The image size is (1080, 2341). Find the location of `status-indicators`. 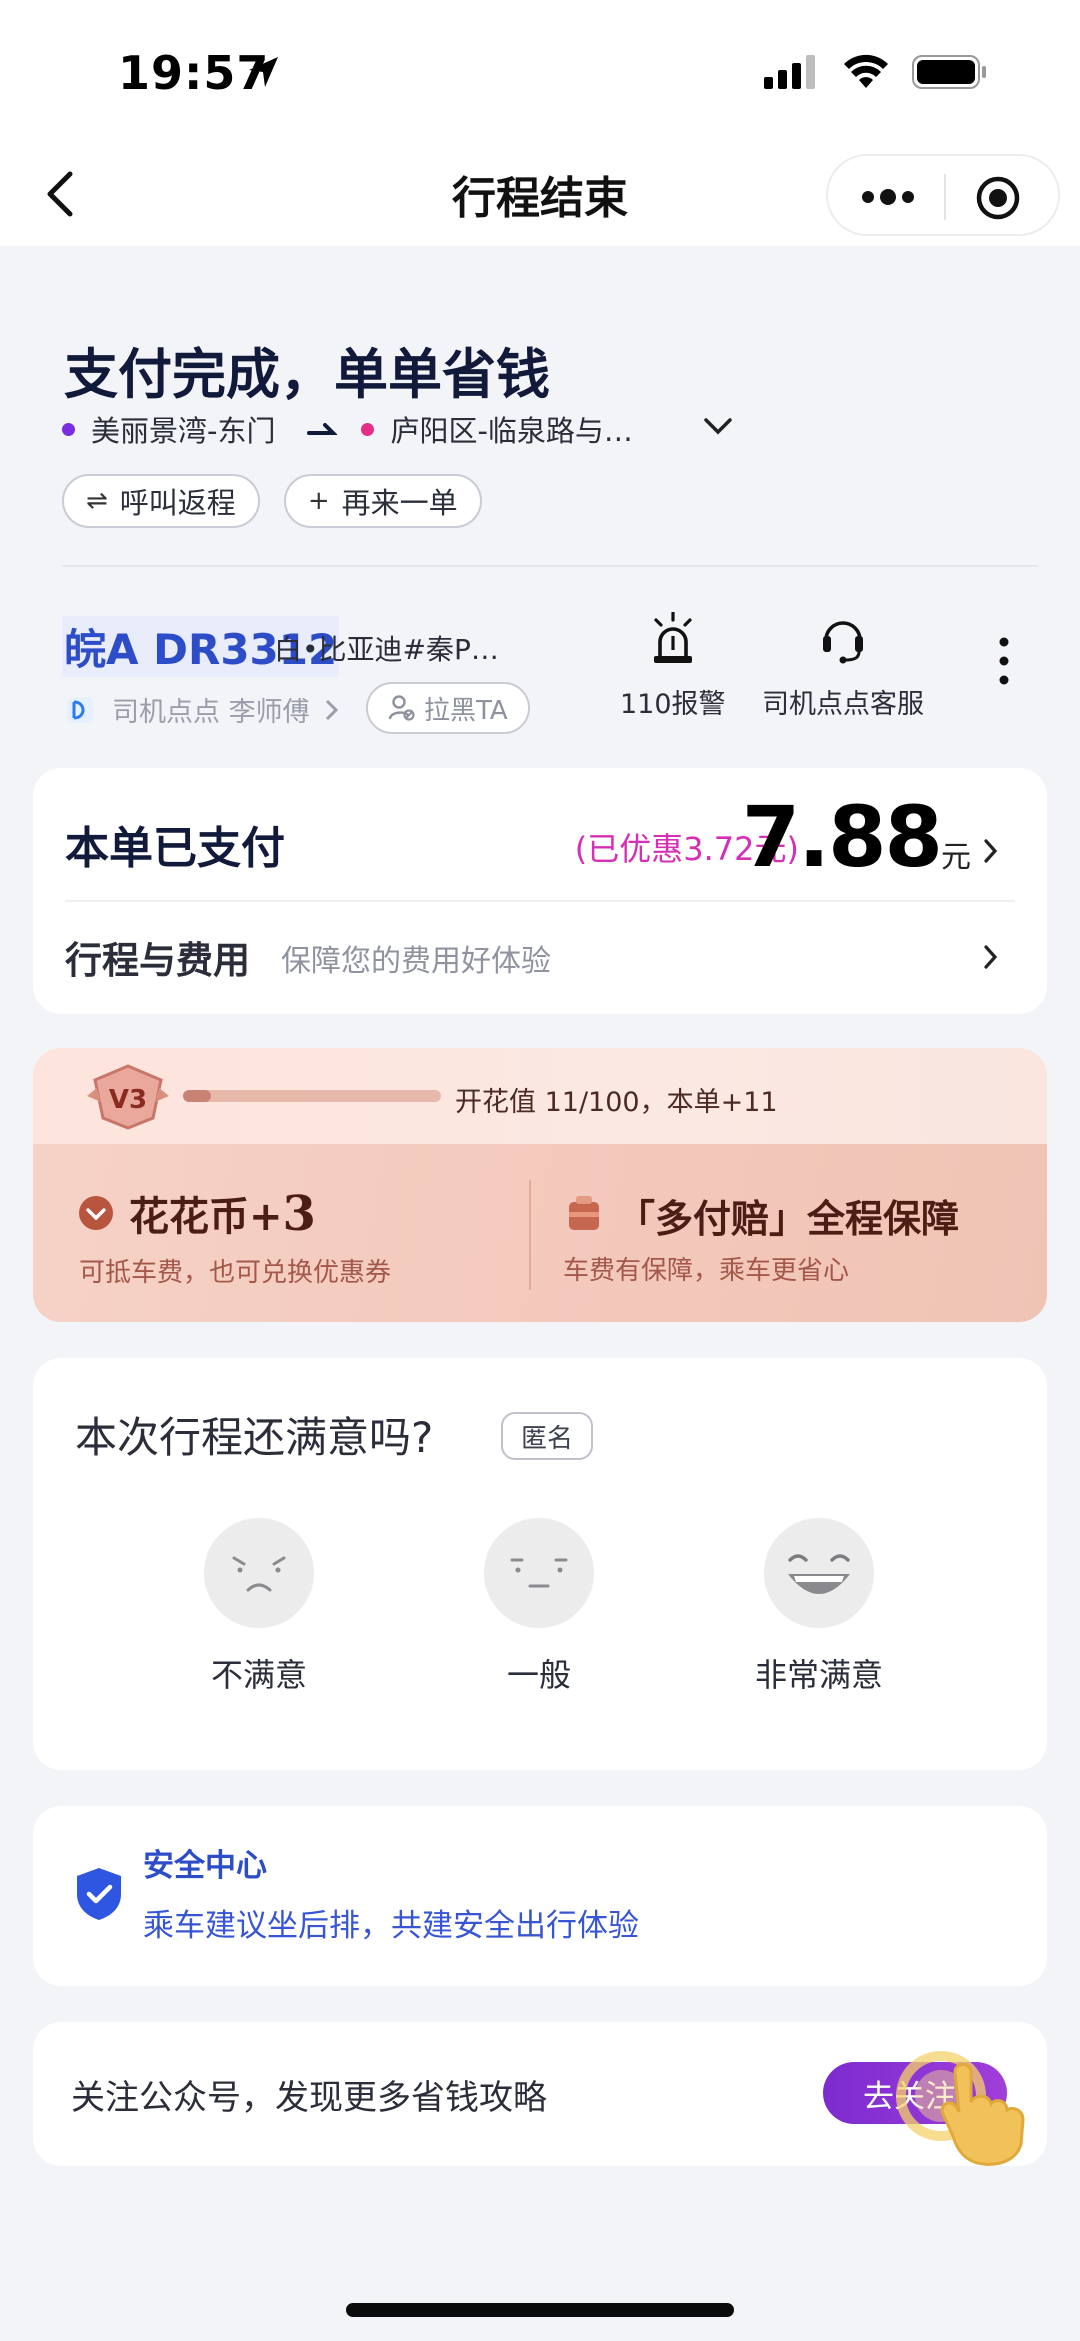

status-indicators is located at coordinates (876, 72).